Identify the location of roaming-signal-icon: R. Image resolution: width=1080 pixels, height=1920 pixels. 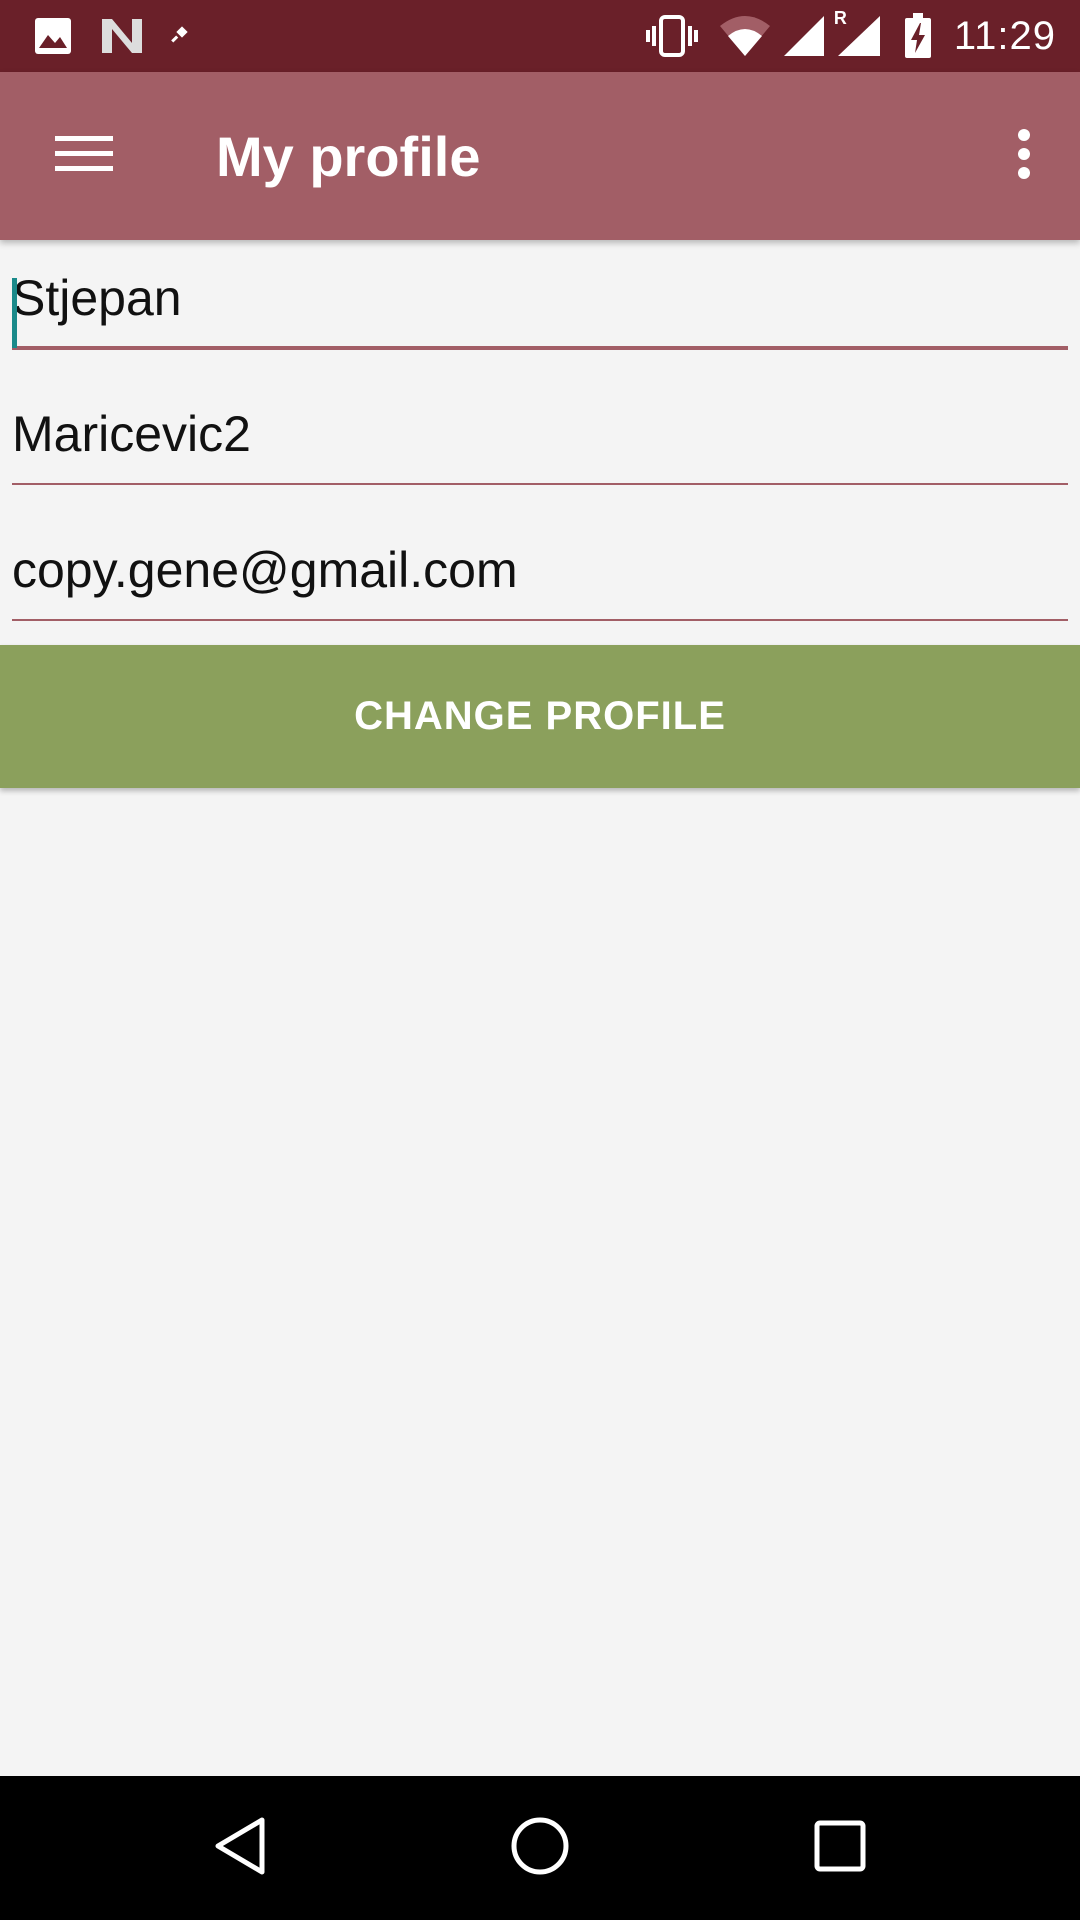
(858, 33).